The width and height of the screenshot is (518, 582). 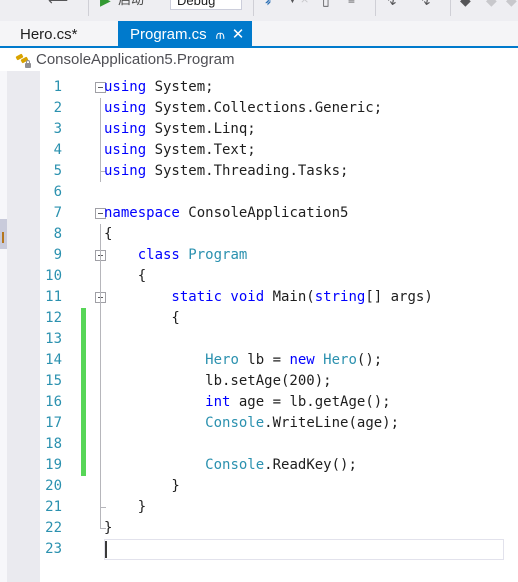 I want to click on find-icon: ➶, so click(x=270, y=4).